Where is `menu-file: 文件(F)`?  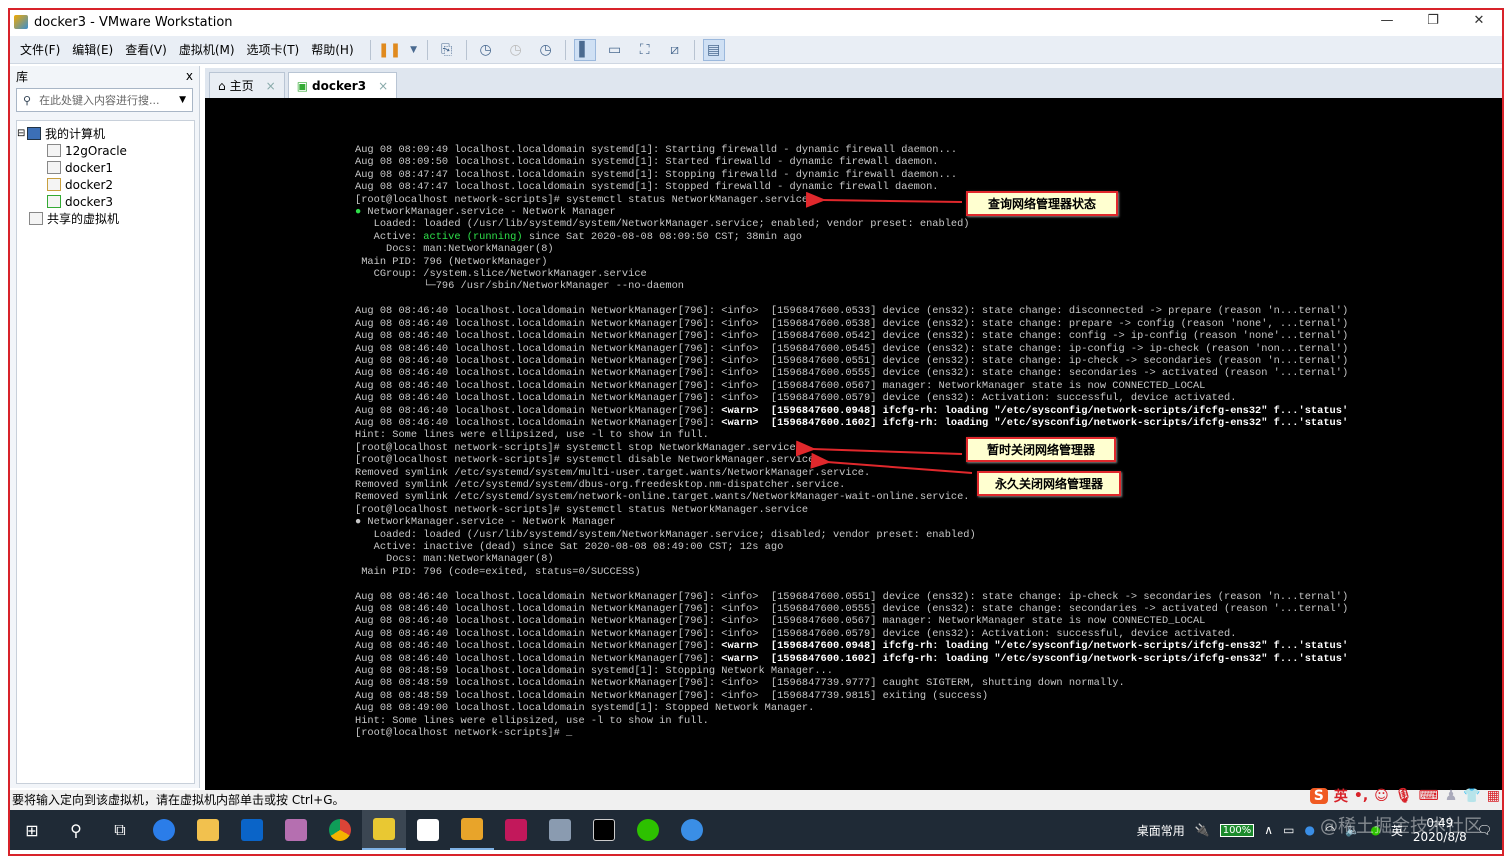
menu-file: 文件(F) is located at coordinates (40, 49).